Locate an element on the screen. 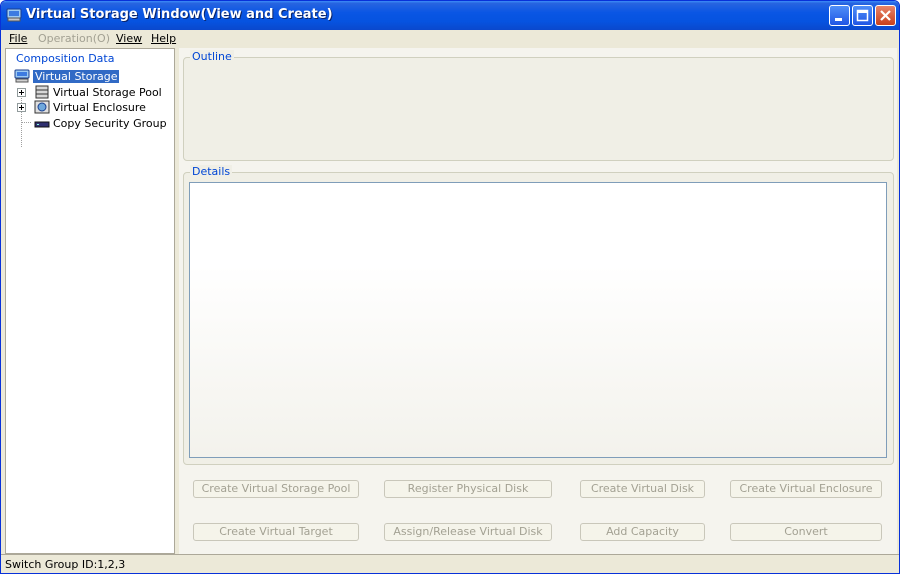 This screenshot has height=574, width=900. minimize-button is located at coordinates (839, 15).